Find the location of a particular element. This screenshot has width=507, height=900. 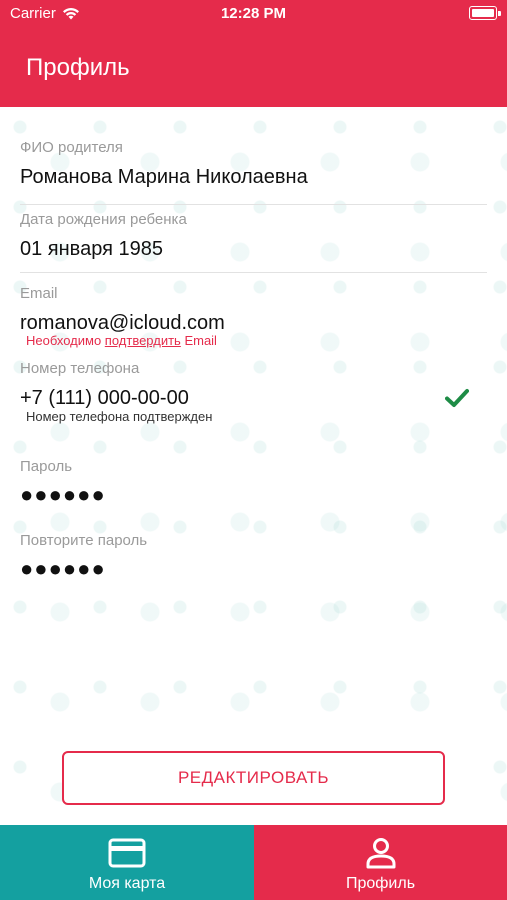

navigation-bar: Профиль is located at coordinates (253, 67).